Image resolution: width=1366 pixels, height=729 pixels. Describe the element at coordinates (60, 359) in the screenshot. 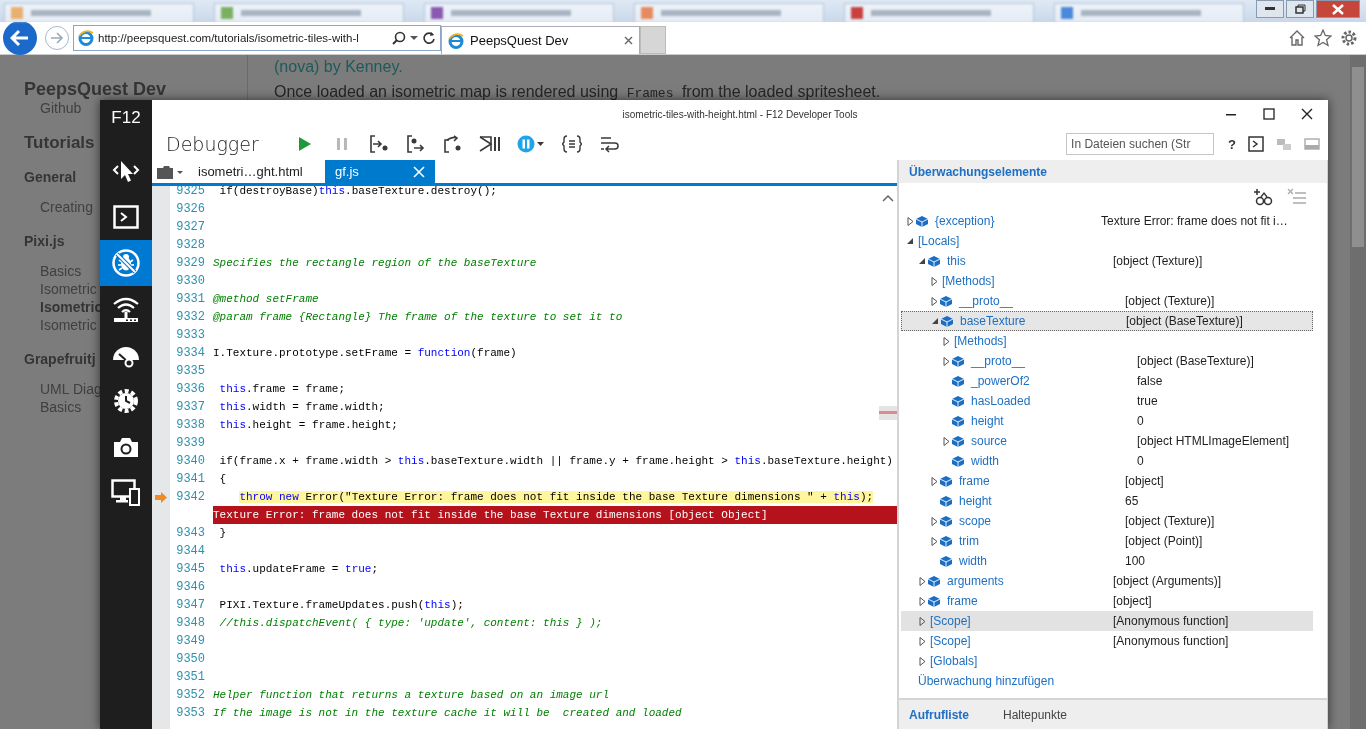

I see `nav-heading: Grapefruitj` at that location.